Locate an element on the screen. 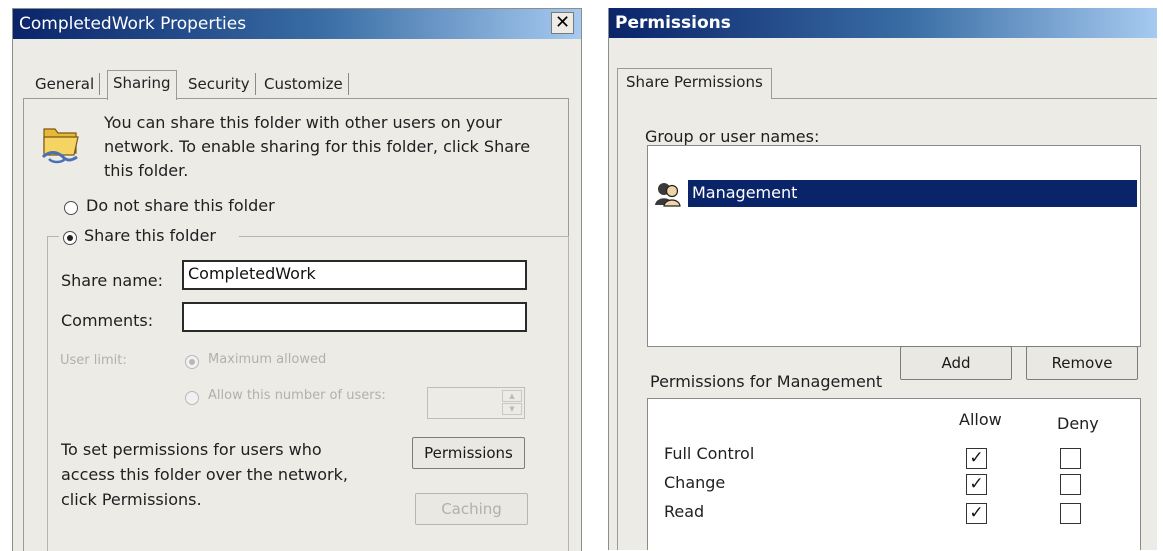 Image resolution: width=1163 pixels, height=551 pixels. permission-change: Change is located at coordinates (695, 482).